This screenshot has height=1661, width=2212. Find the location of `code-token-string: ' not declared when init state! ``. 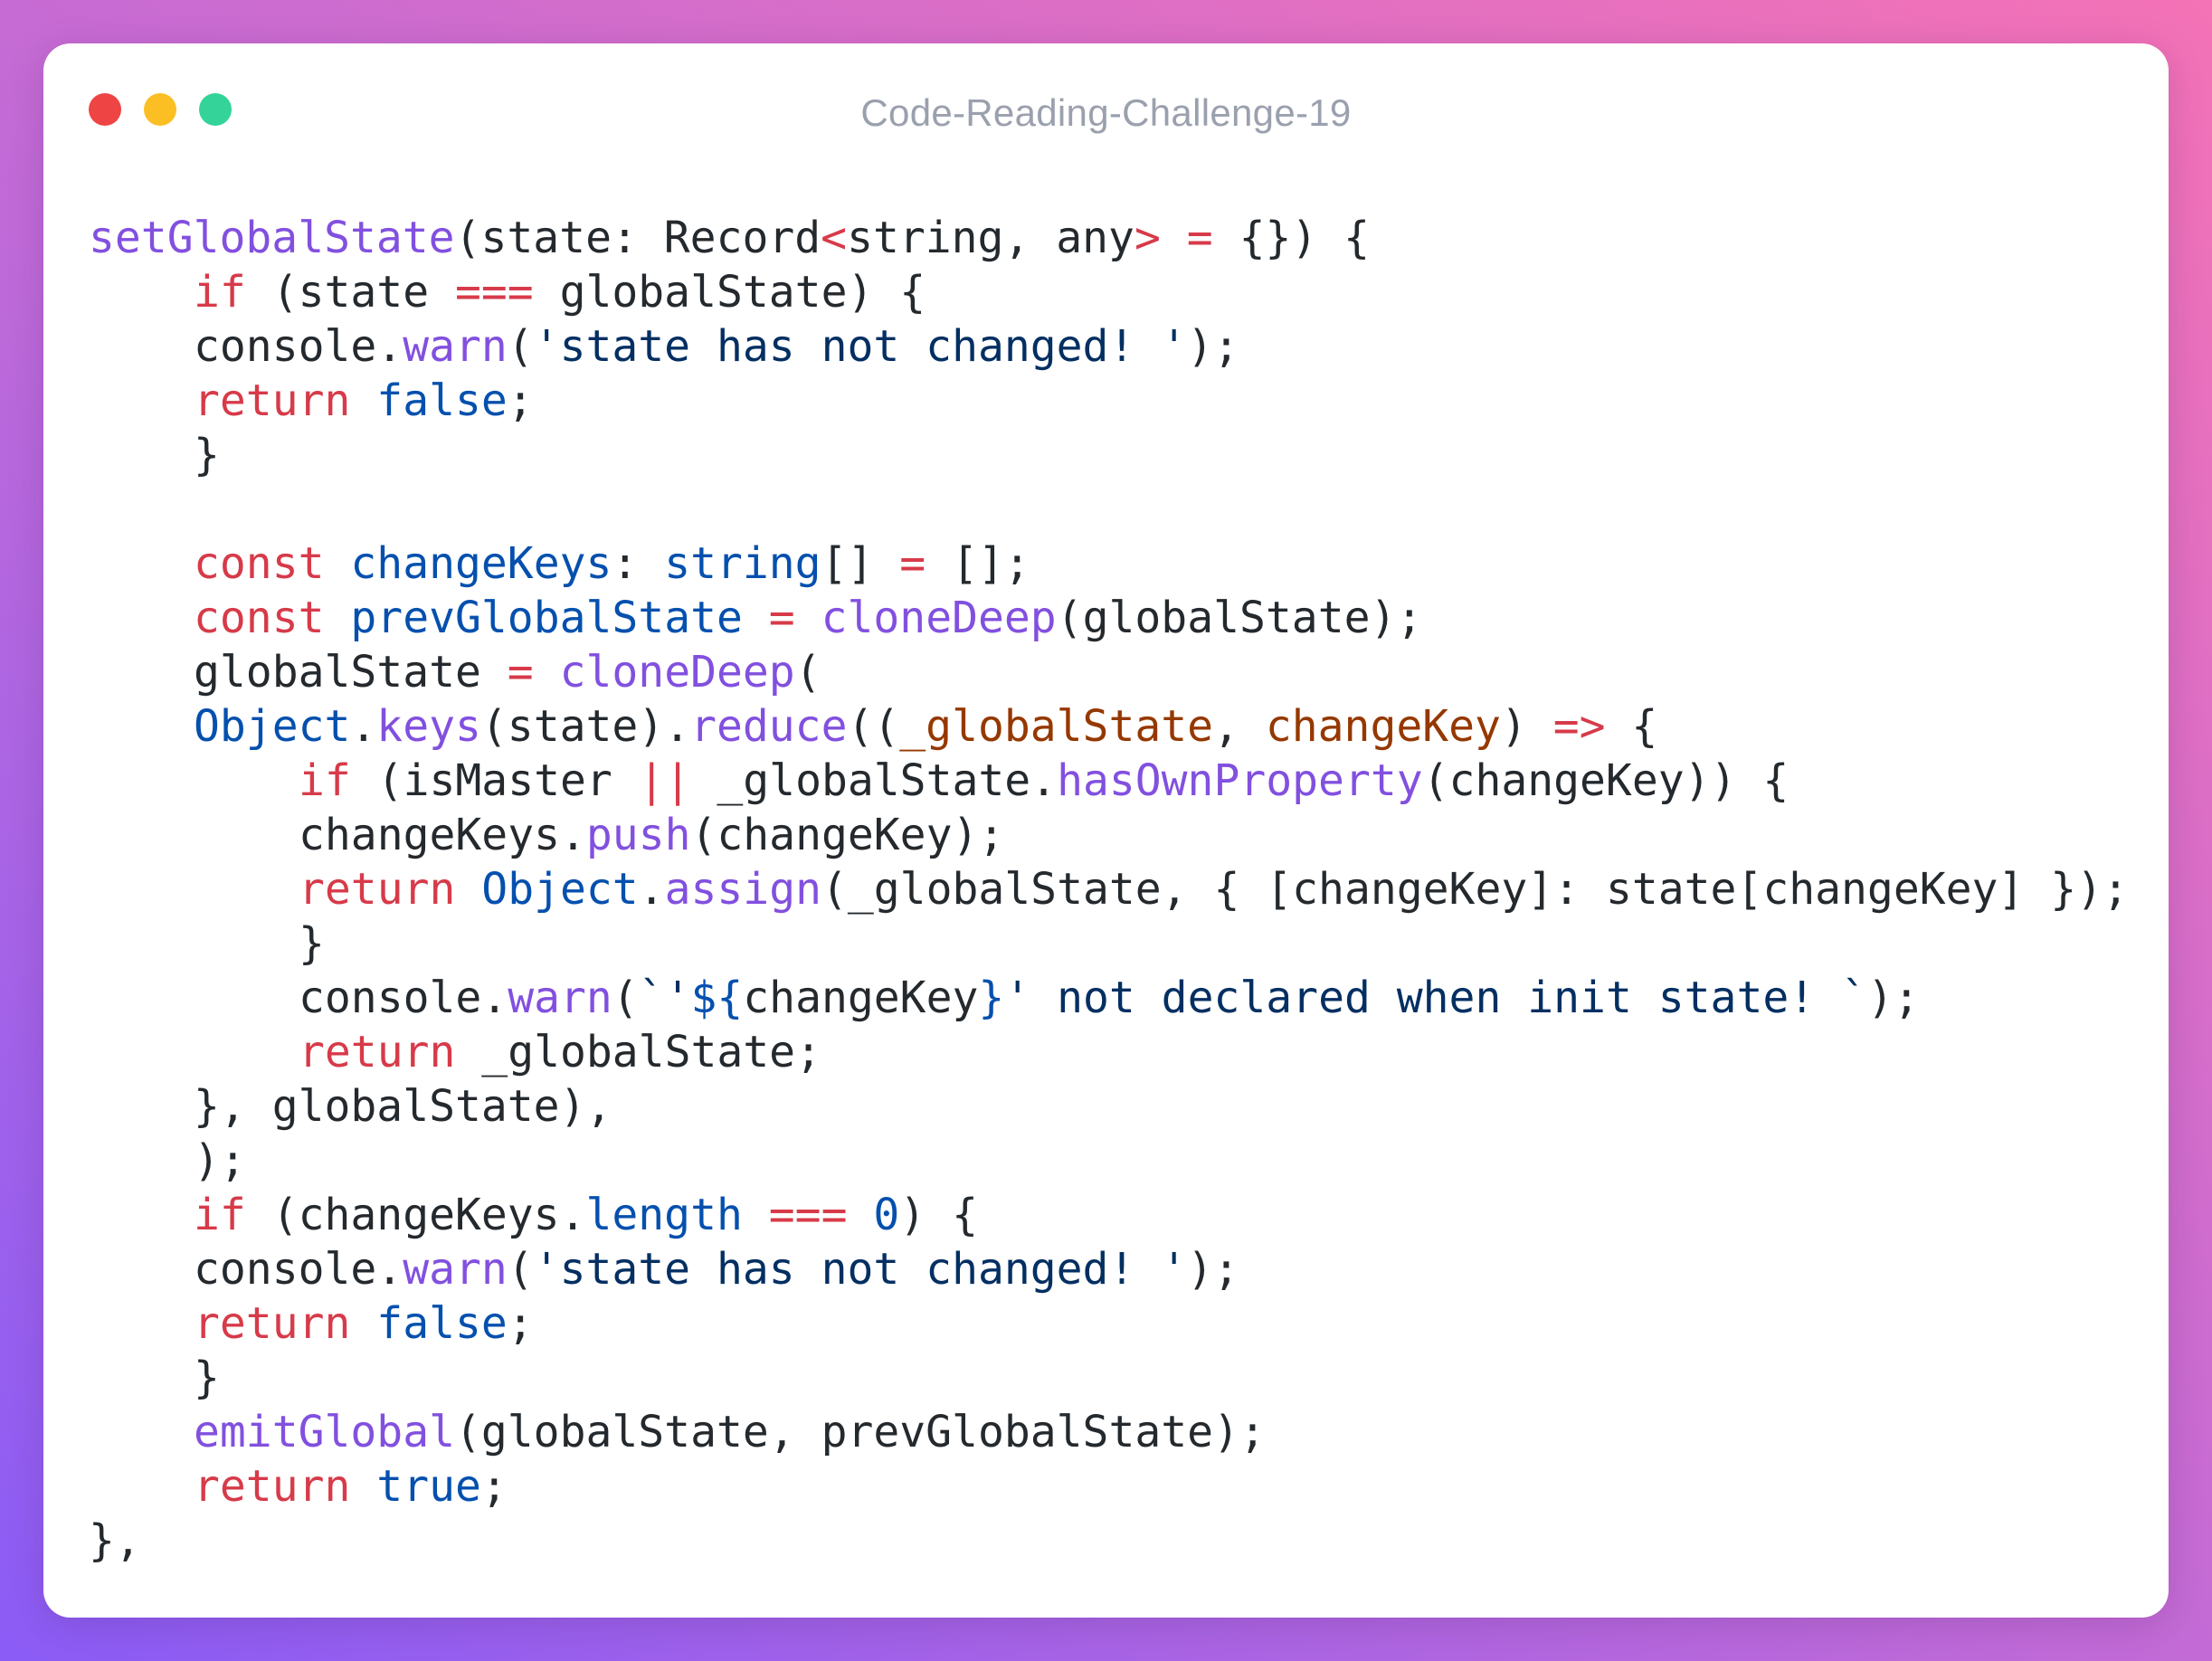

code-token-string: ' not declared when init state! ` is located at coordinates (1436, 998).